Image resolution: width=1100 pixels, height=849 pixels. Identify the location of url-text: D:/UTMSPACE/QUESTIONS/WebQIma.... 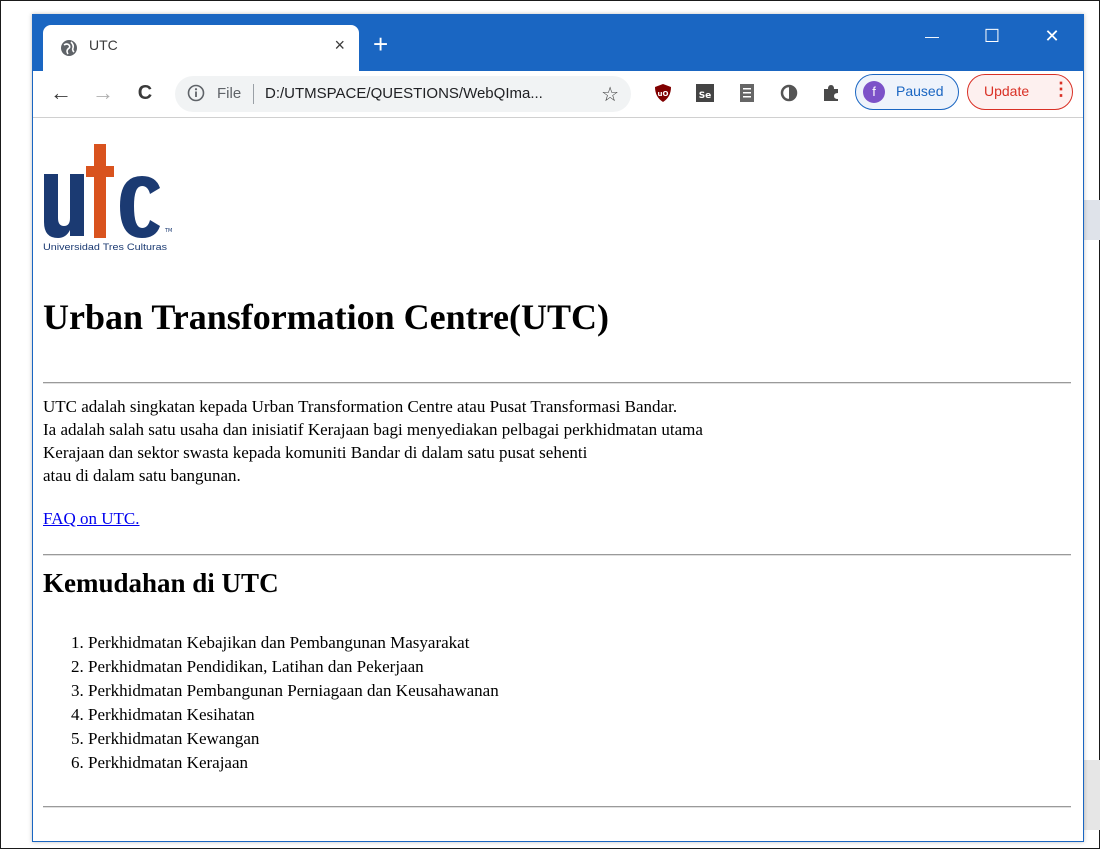
(404, 93).